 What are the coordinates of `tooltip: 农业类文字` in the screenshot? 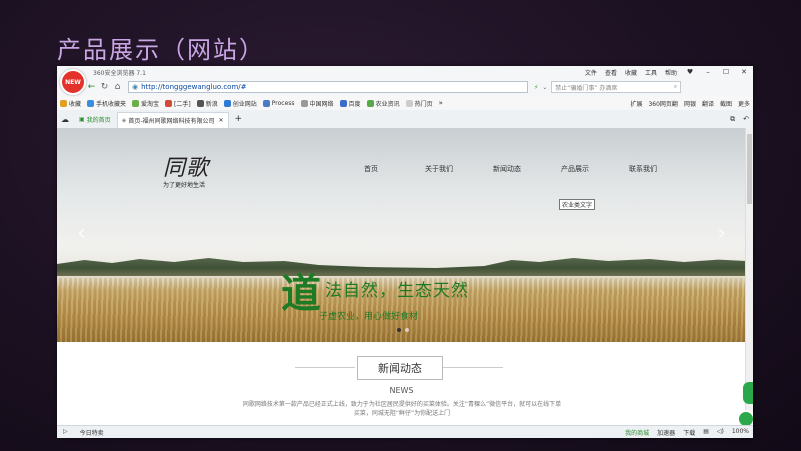 It's located at (577, 204).